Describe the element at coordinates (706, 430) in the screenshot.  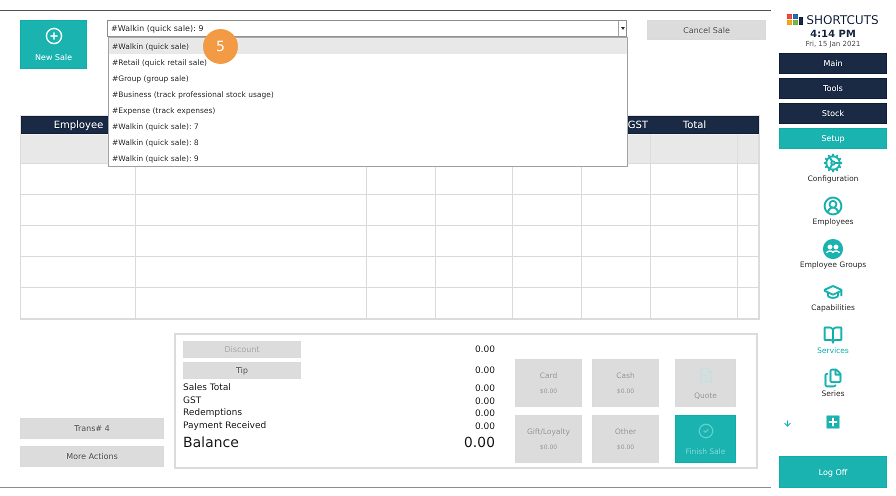
I see `check-icon` at that location.